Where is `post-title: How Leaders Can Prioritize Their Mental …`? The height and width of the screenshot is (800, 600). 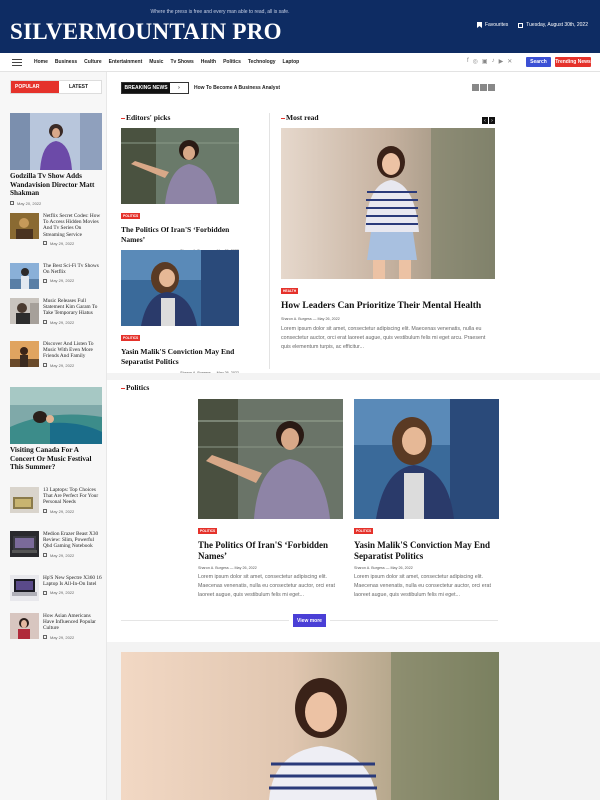
post-title: How Leaders Can Prioritize Their Mental … is located at coordinates (388, 306).